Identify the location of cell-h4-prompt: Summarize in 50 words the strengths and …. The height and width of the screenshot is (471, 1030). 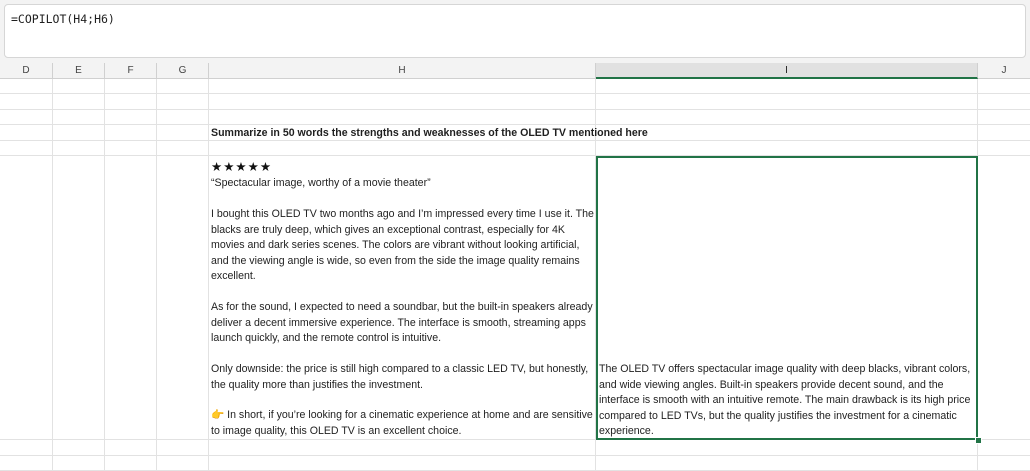
(429, 134).